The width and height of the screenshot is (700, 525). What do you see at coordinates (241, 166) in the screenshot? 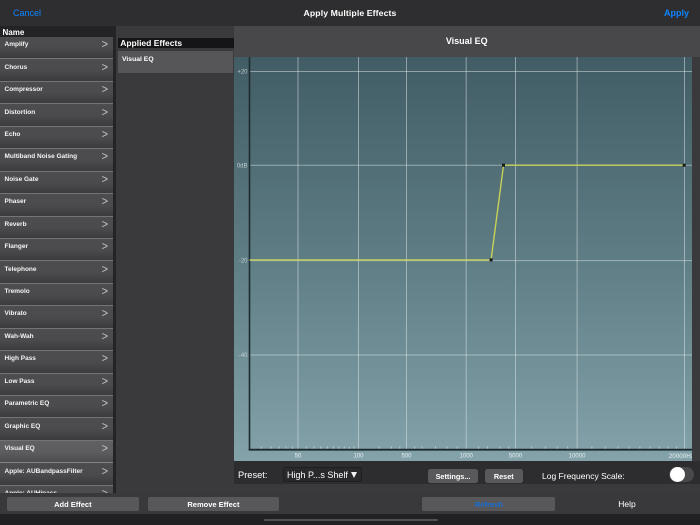
I see `svg-text: 0dB` at bounding box center [241, 166].